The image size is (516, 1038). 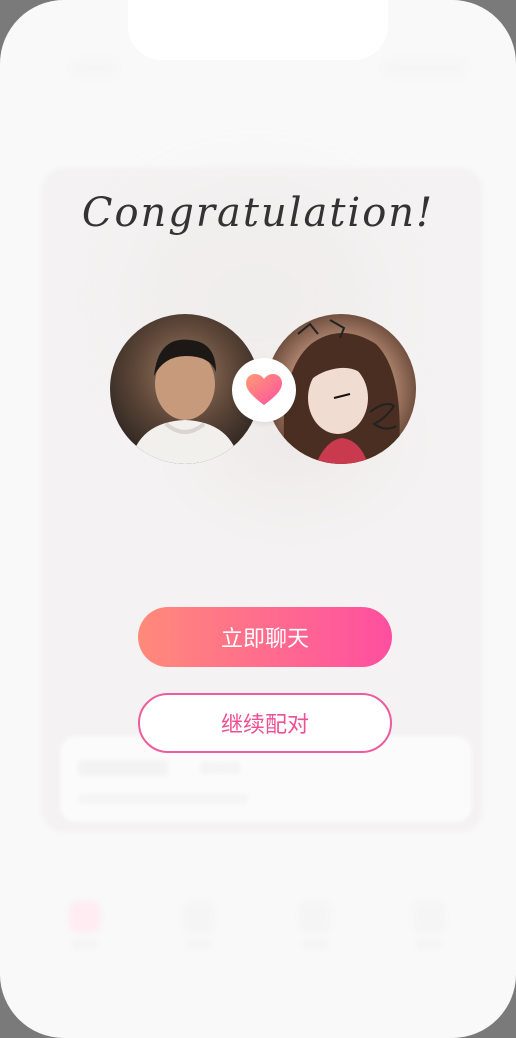 I want to click on match-heart-badge, so click(x=264, y=390).